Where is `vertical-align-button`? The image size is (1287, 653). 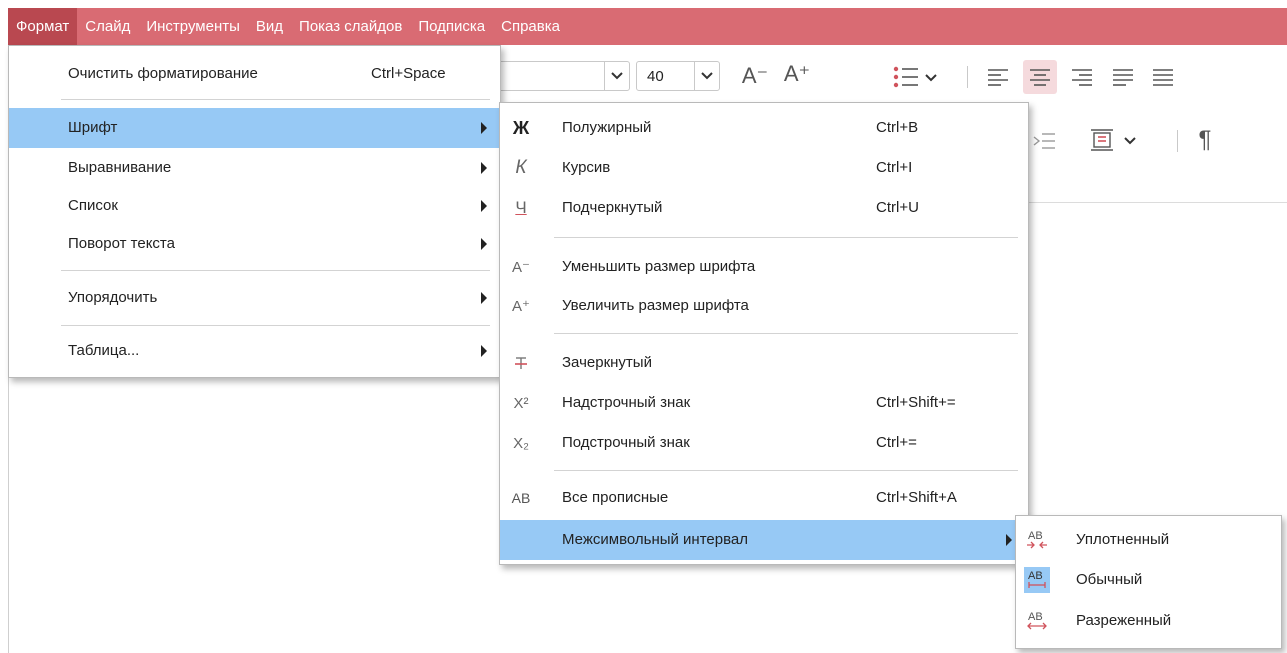 vertical-align-button is located at coordinates (1115, 140).